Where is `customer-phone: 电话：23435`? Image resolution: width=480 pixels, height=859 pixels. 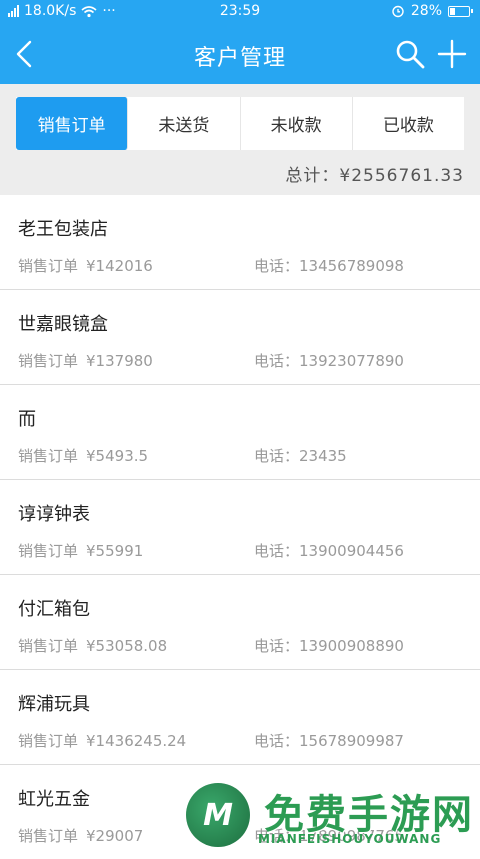 customer-phone: 电话：23435 is located at coordinates (300, 456).